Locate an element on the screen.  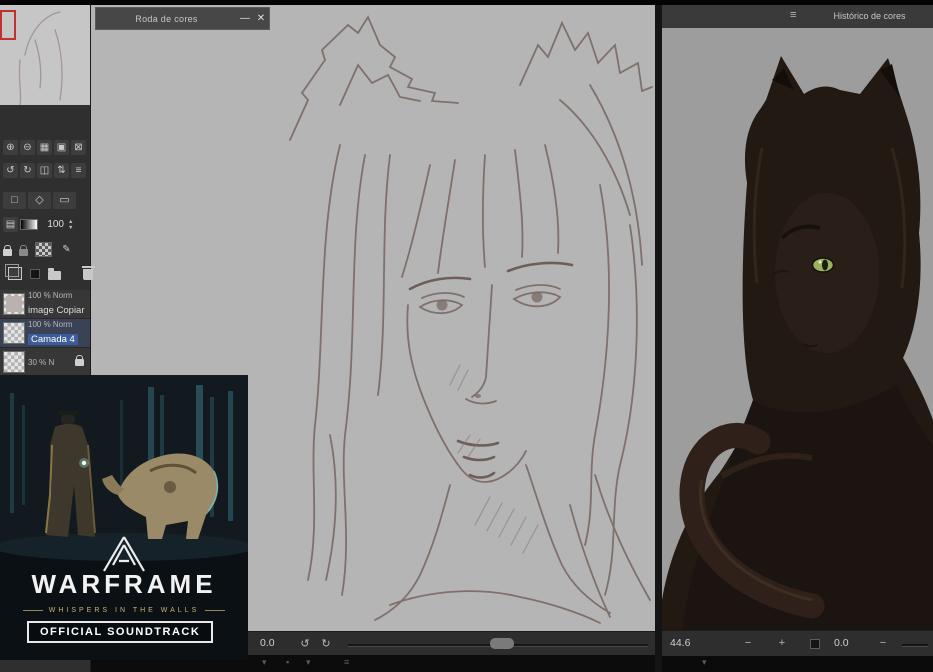
transparency-checker-icon is located at coordinates (43, 249).